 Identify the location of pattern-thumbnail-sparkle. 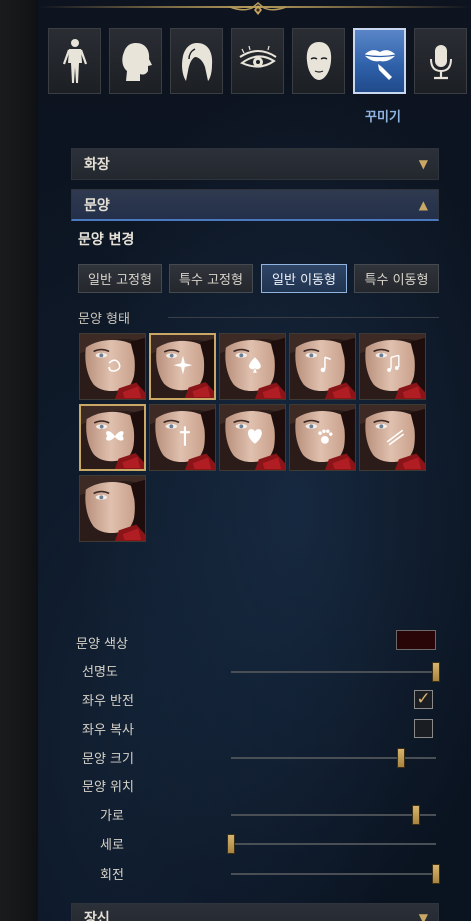
(182, 366).